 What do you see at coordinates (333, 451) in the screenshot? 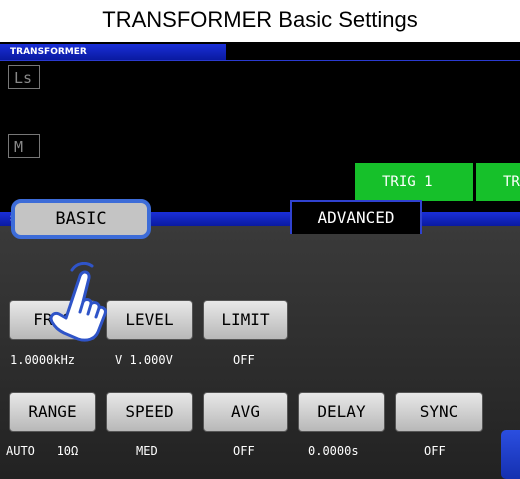
I see `delay-value: 0.0000s` at bounding box center [333, 451].